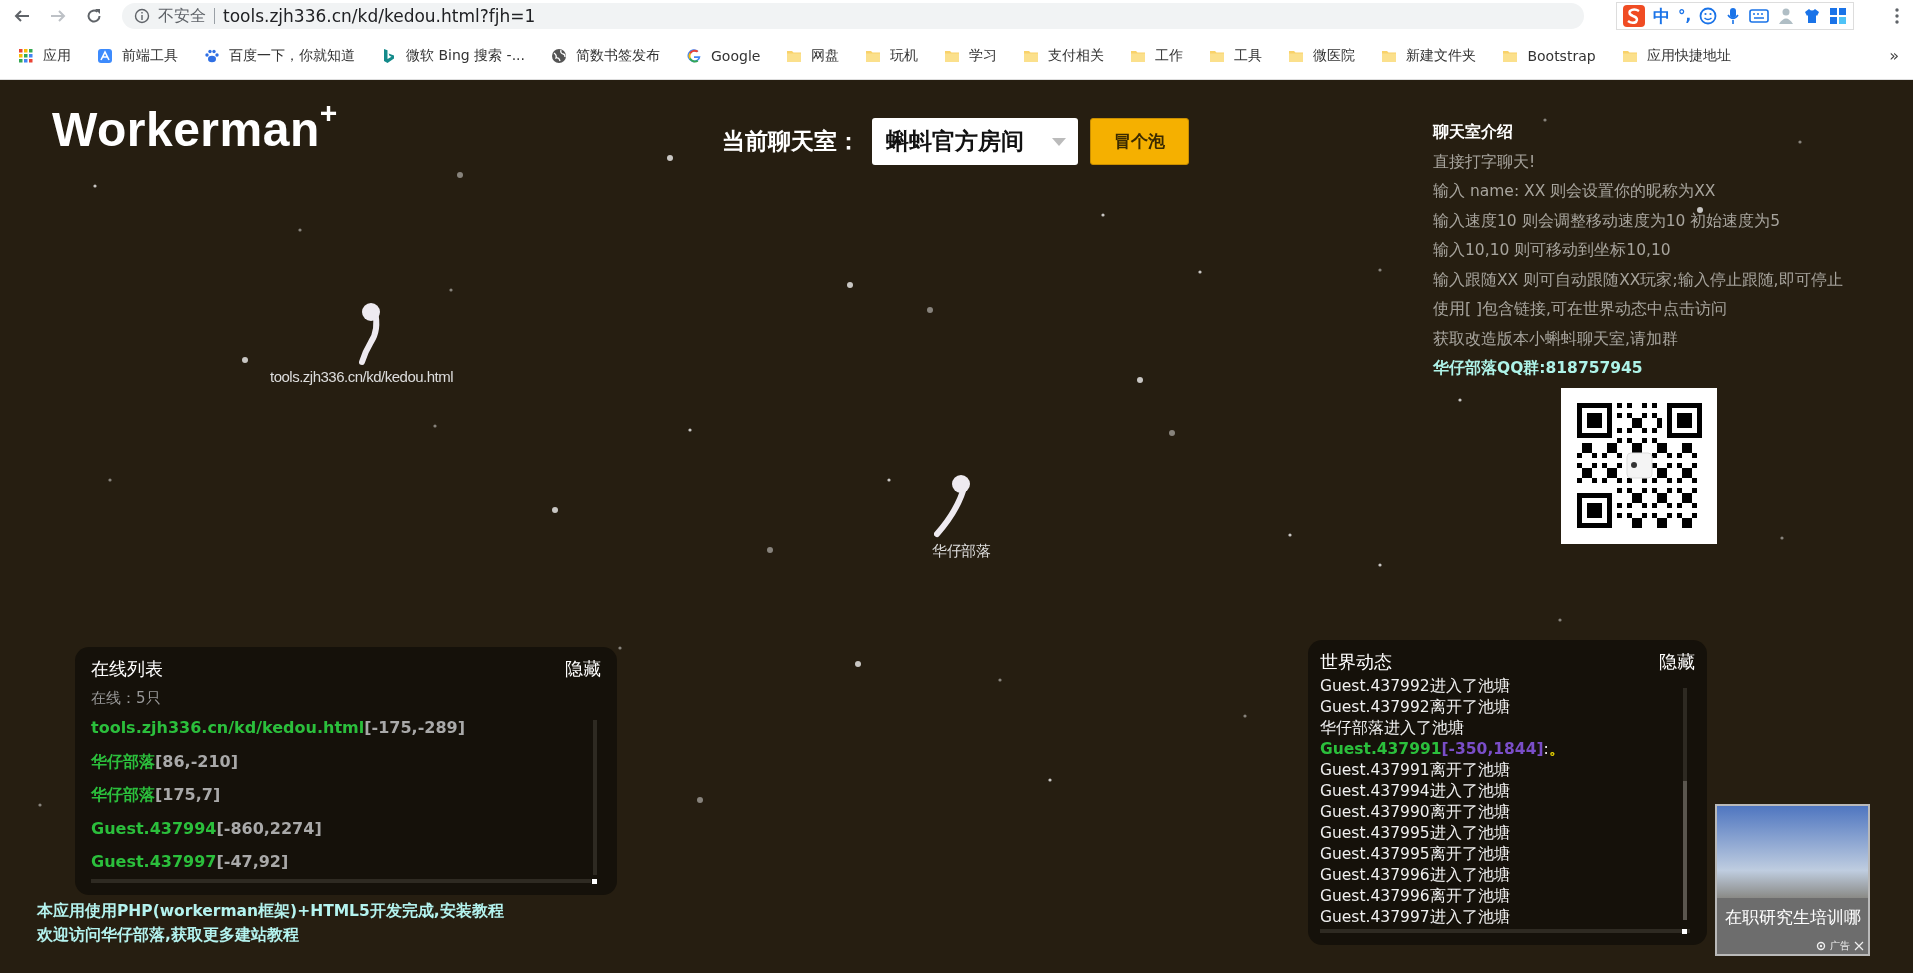  I want to click on intro-line: 直接打字聊天!, so click(1485, 162).